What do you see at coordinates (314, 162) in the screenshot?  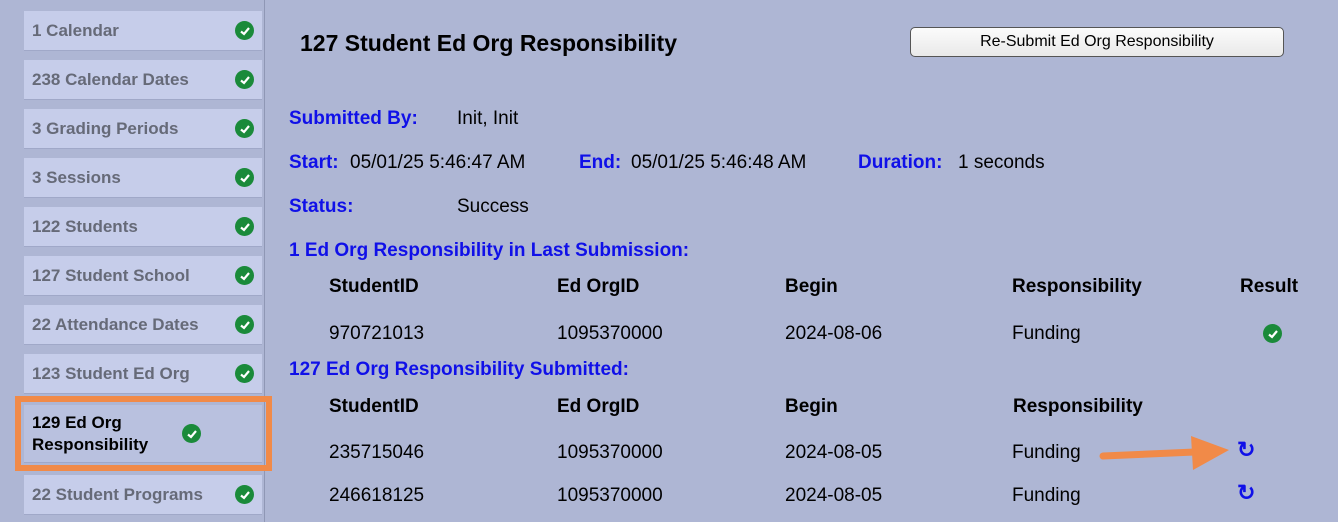 I see `start-label: Start:` at bounding box center [314, 162].